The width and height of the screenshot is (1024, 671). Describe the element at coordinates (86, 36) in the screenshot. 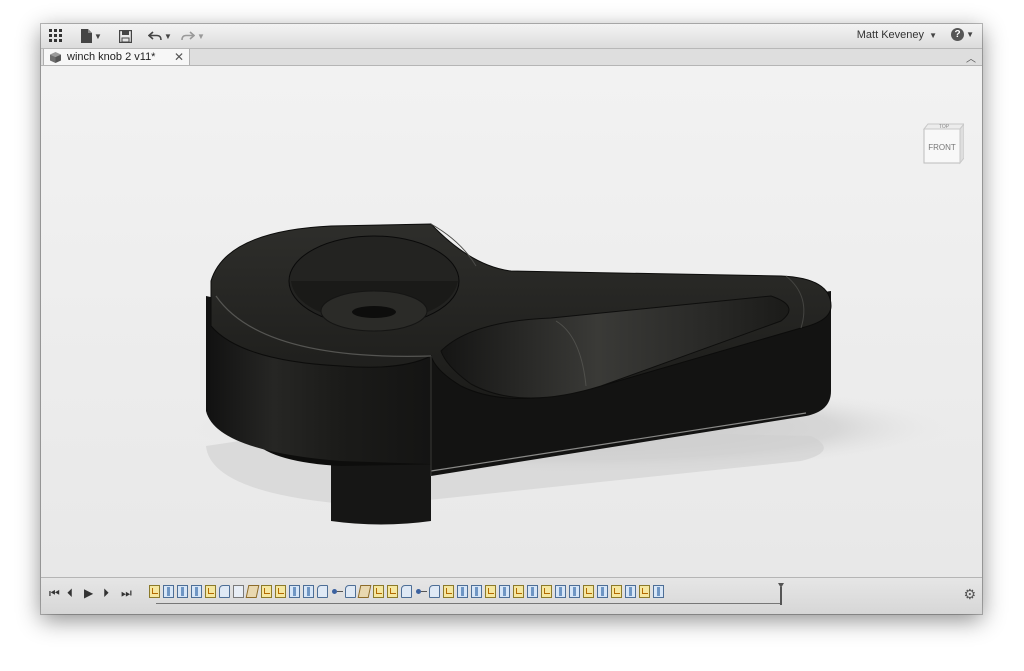

I see `file-icon` at that location.